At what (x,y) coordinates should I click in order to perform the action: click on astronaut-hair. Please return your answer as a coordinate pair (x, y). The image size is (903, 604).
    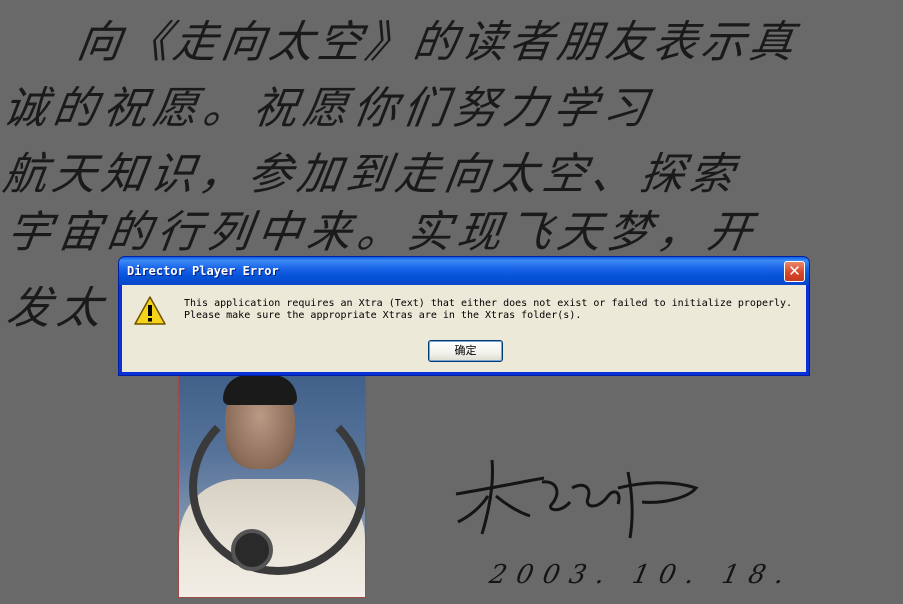
    Looking at the image, I should click on (260, 390).